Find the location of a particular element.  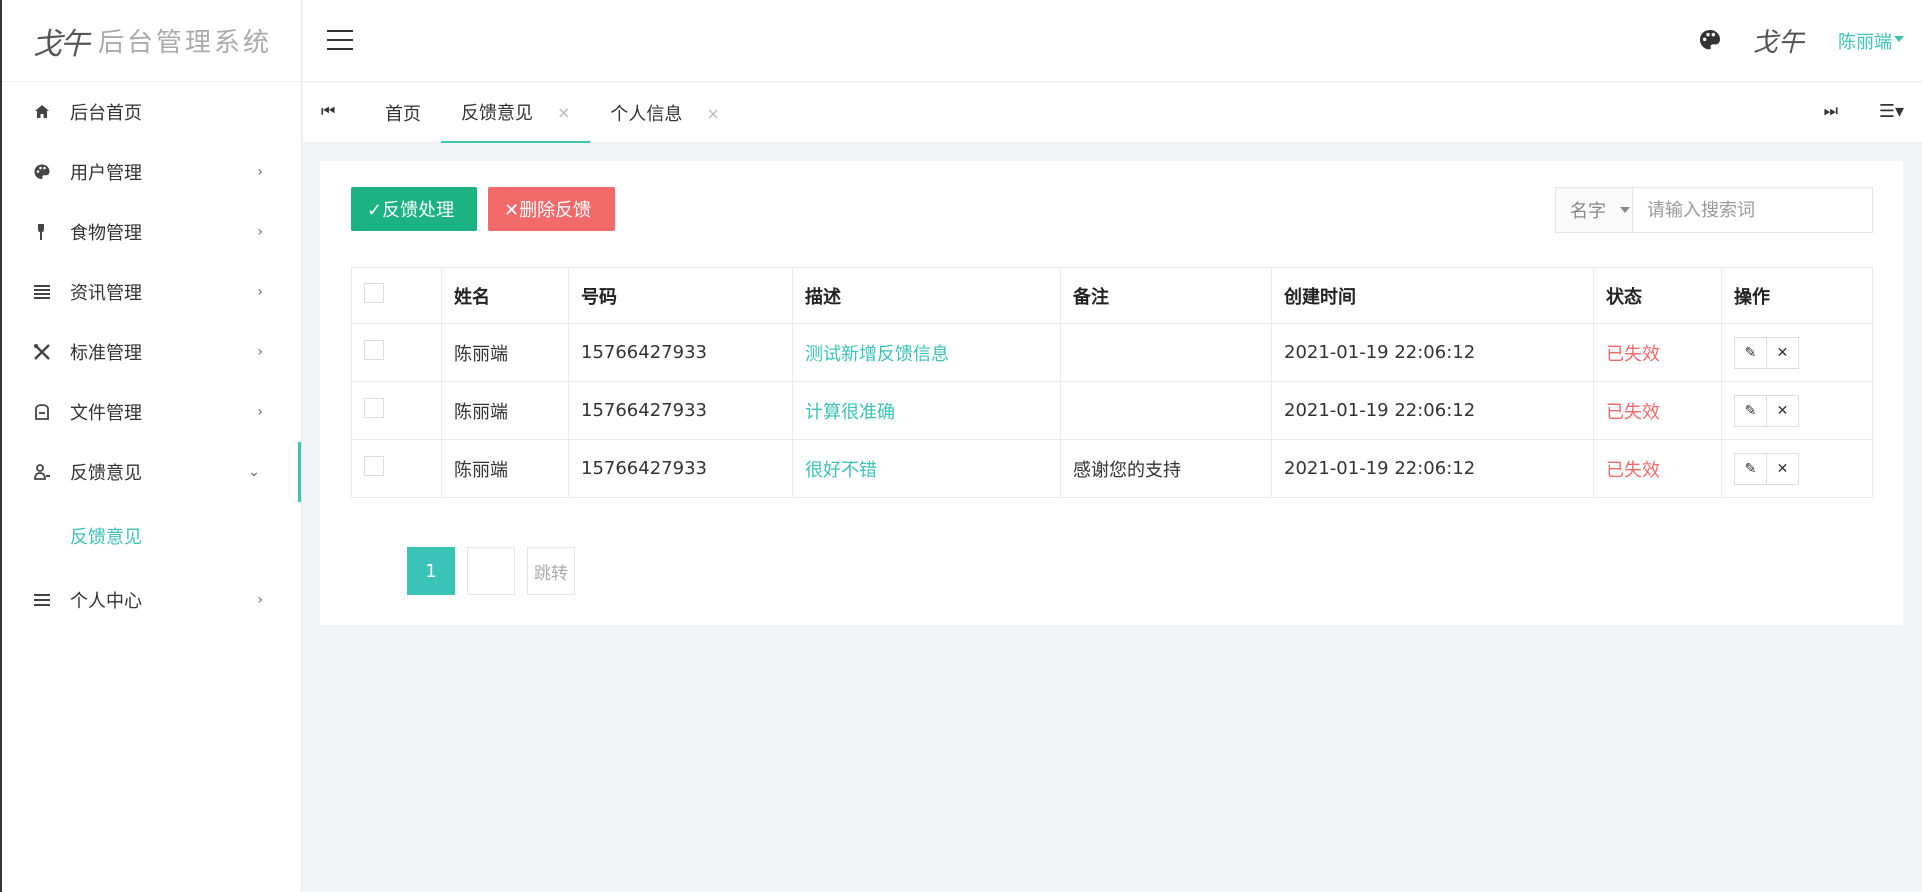

theme-palette-icon is located at coordinates (1710, 40).